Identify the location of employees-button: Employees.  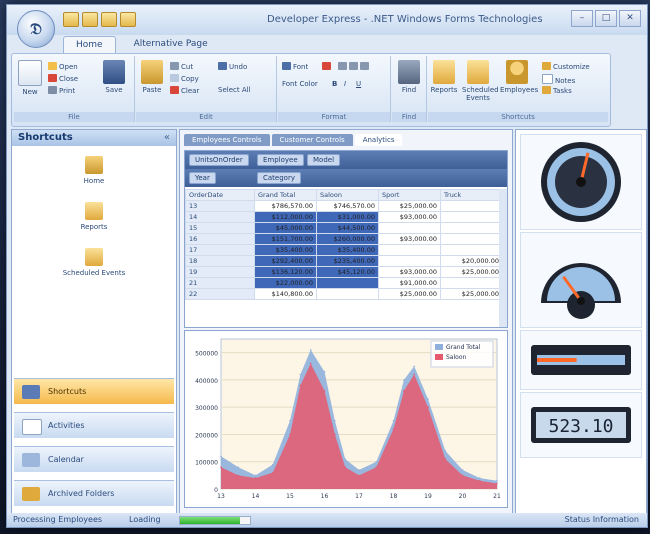
(519, 77).